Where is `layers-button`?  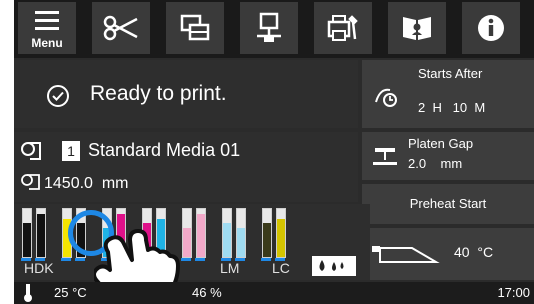
layers-button is located at coordinates (195, 28).